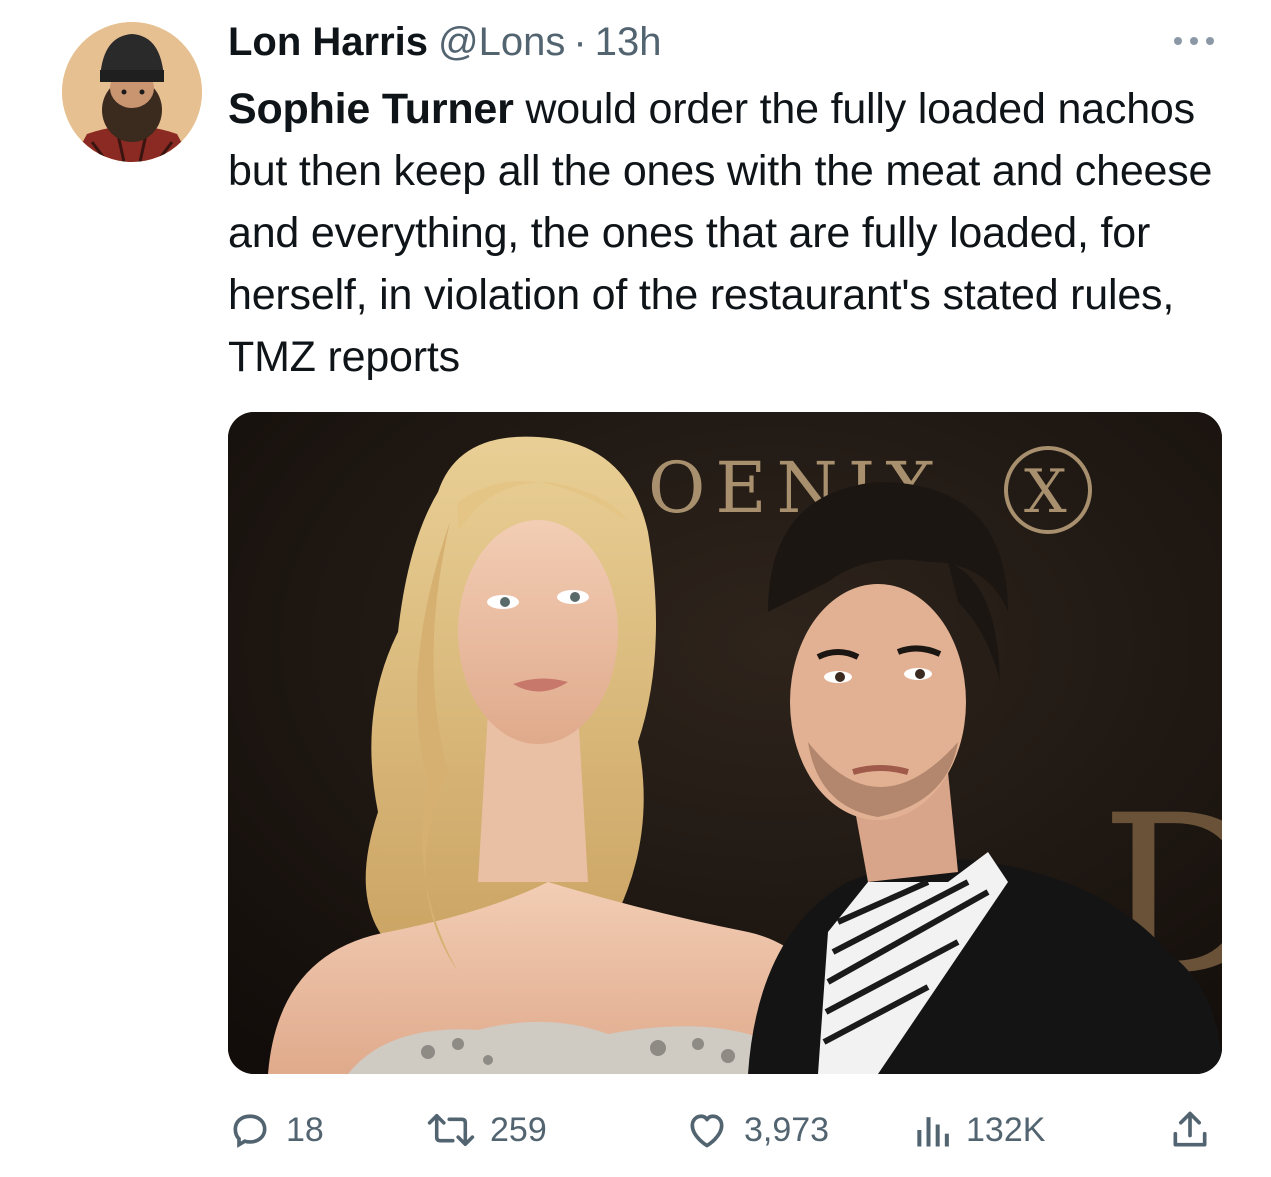 The height and width of the screenshot is (1177, 1271). I want to click on avatar-image, so click(132, 92).